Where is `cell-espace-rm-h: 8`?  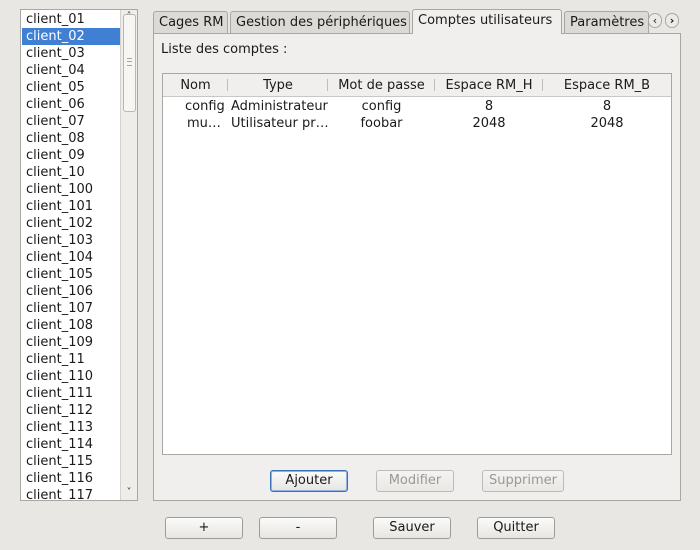 cell-espace-rm-h: 8 is located at coordinates (489, 106).